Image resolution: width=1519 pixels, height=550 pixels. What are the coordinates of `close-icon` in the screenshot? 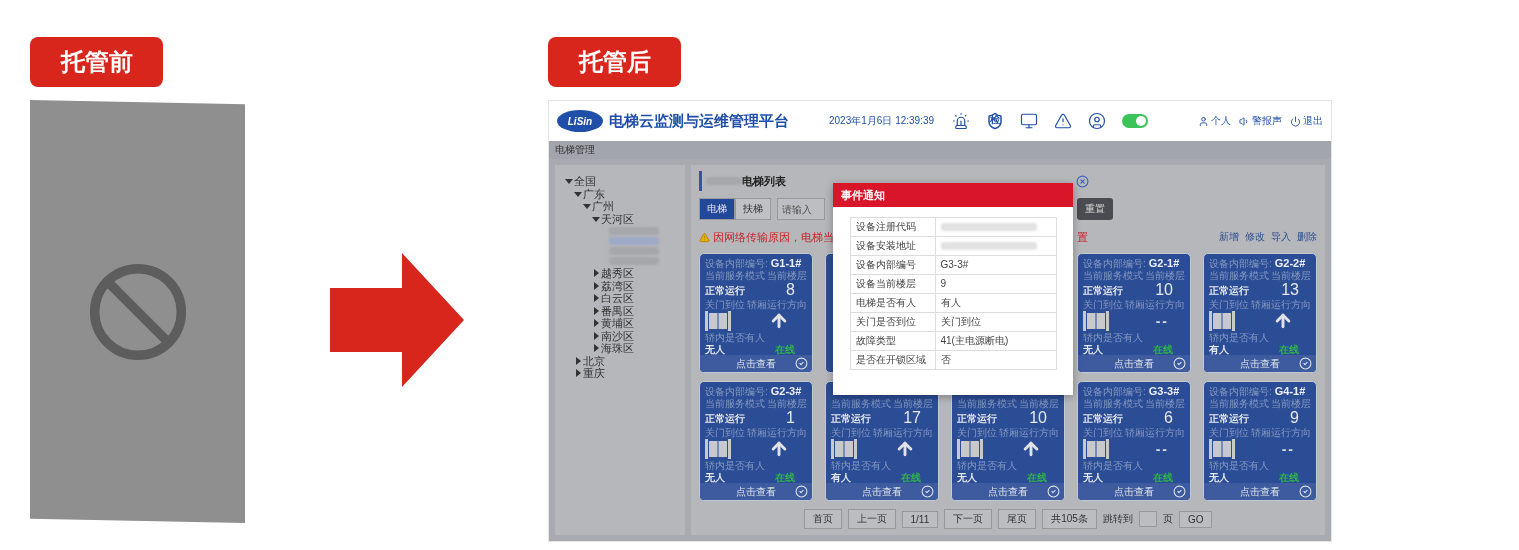 It's located at (1082, 181).